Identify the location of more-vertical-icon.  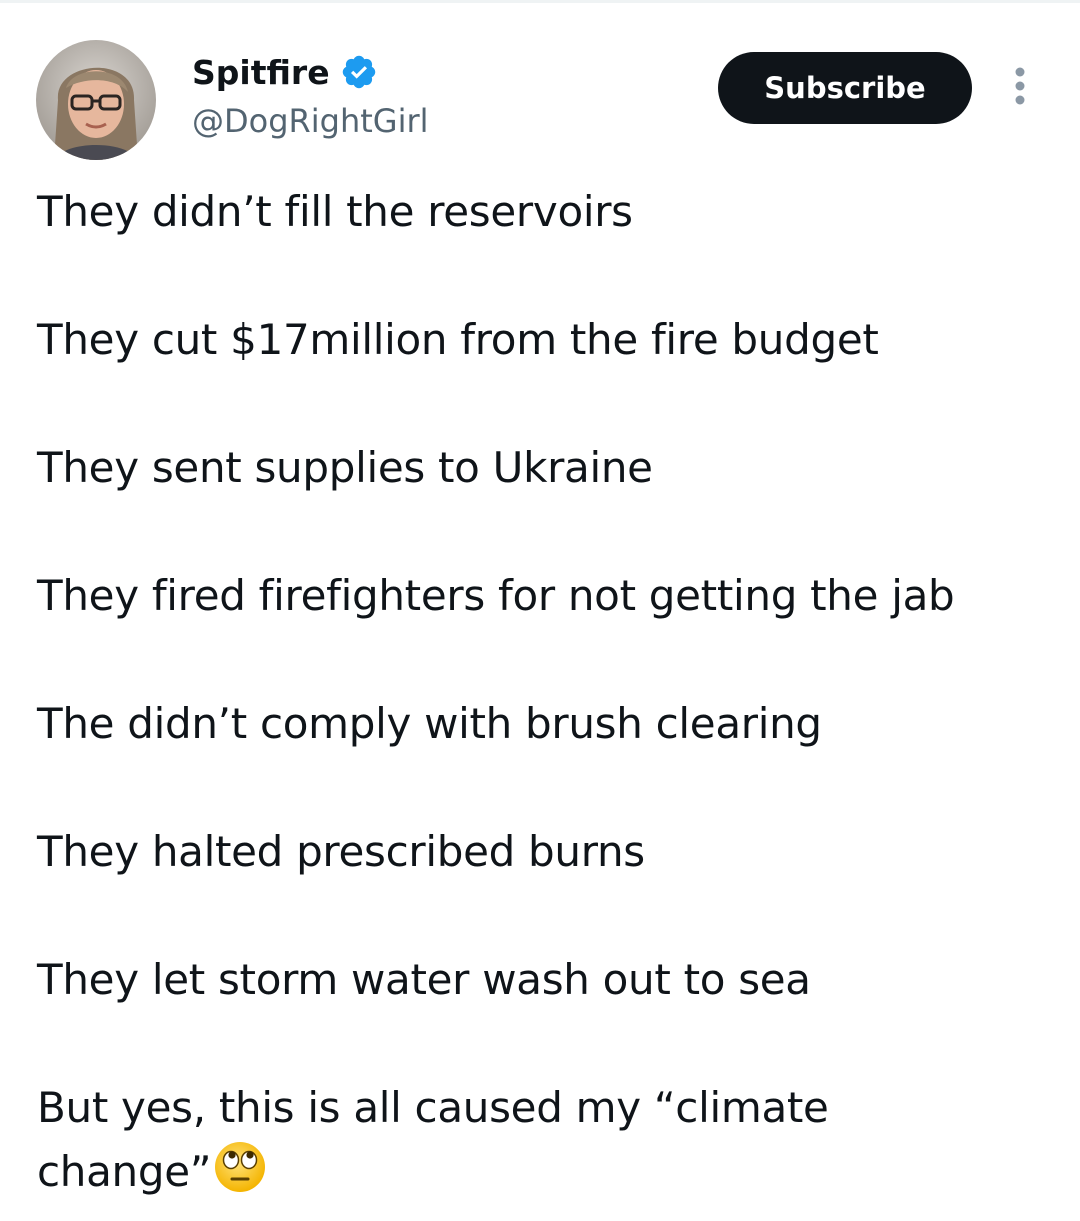
(1020, 88).